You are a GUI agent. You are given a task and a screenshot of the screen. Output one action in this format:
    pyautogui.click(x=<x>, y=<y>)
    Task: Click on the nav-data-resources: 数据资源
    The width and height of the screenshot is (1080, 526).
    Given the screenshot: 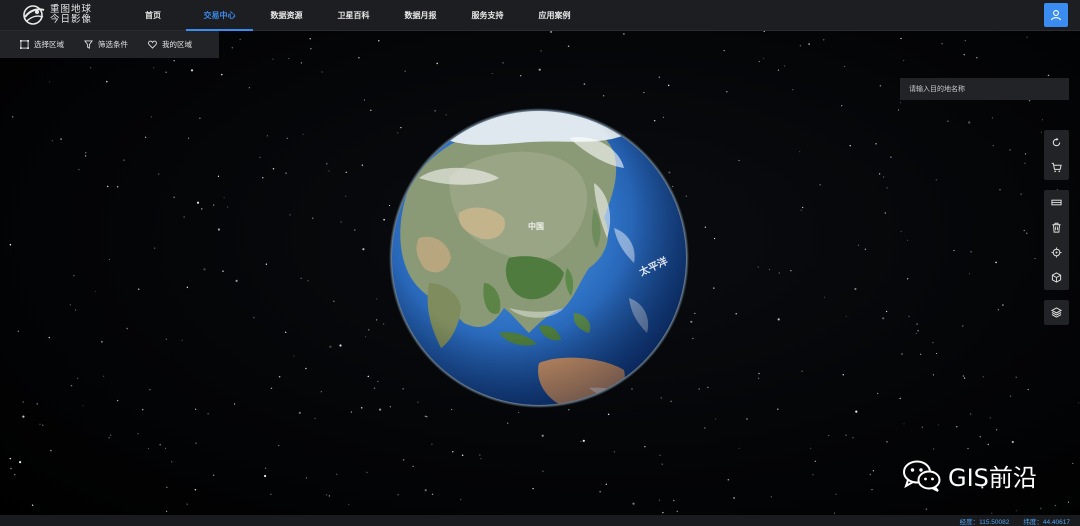 What is the action you would take?
    pyautogui.click(x=286, y=15)
    